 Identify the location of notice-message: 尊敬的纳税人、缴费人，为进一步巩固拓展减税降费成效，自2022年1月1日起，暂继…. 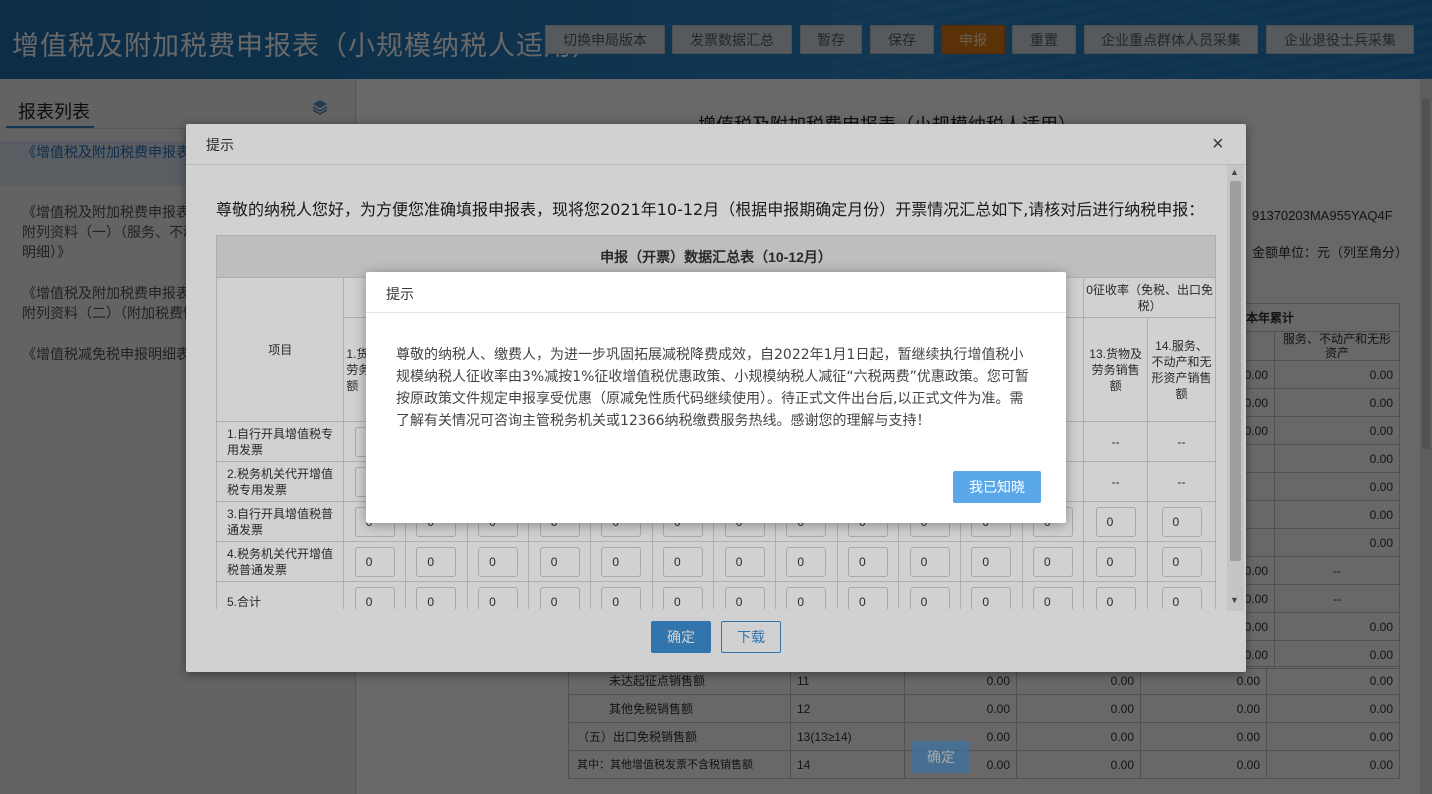
(712, 388).